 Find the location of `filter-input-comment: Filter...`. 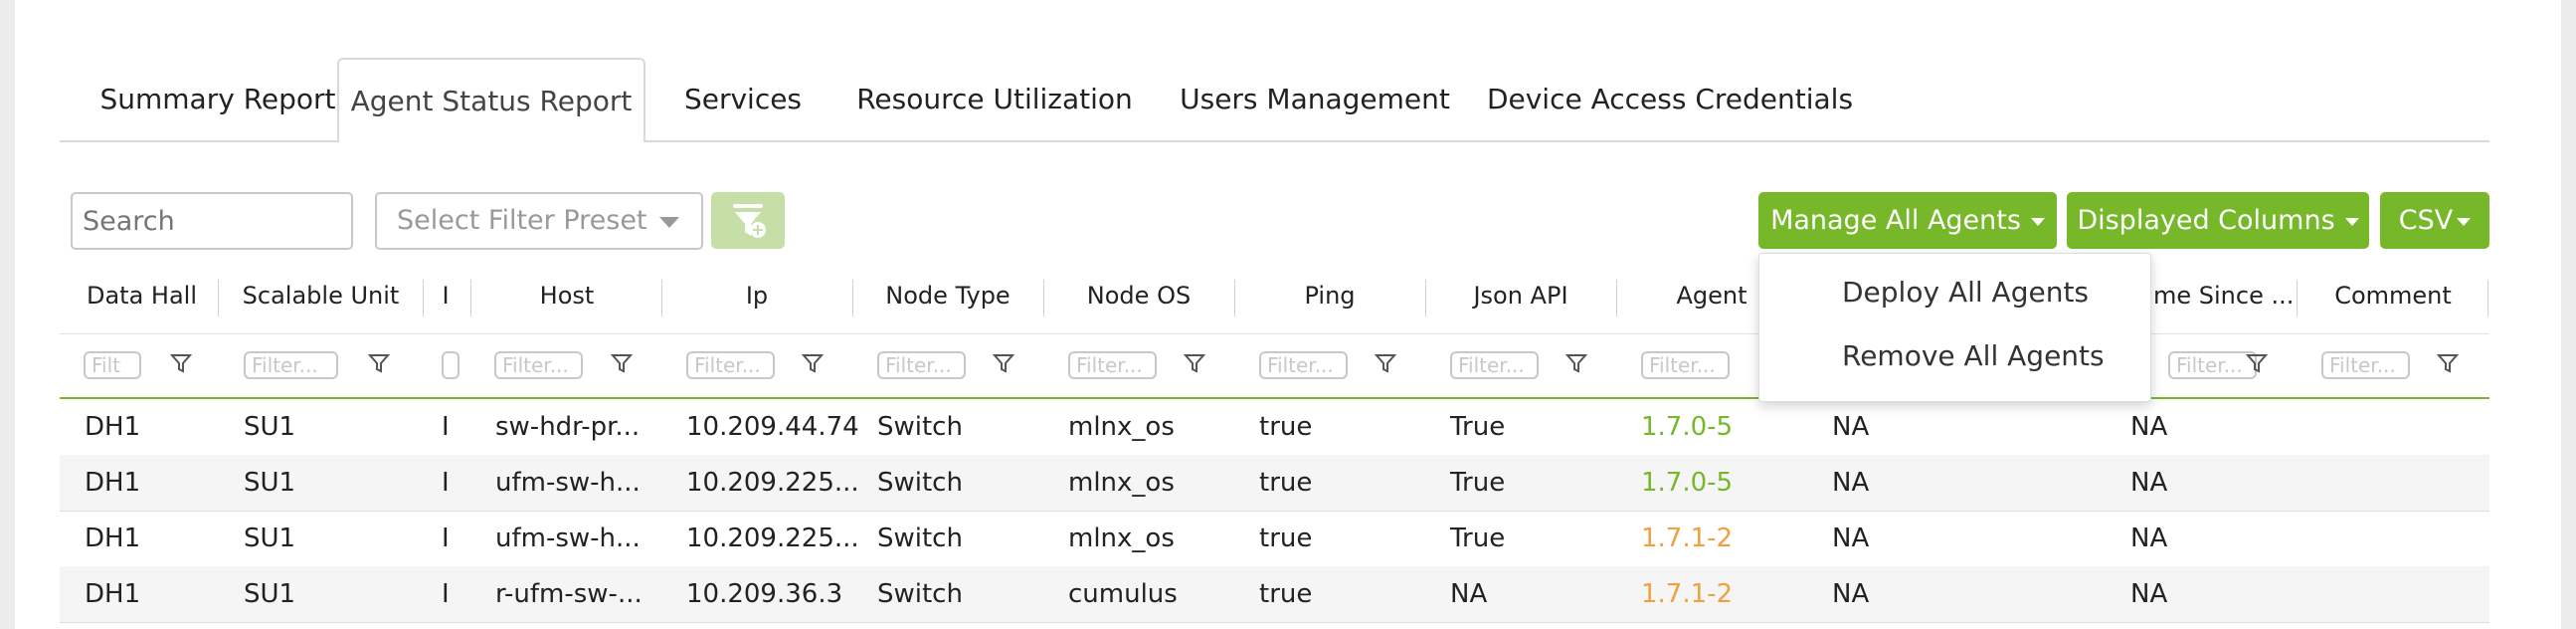

filter-input-comment: Filter... is located at coordinates (2365, 365).